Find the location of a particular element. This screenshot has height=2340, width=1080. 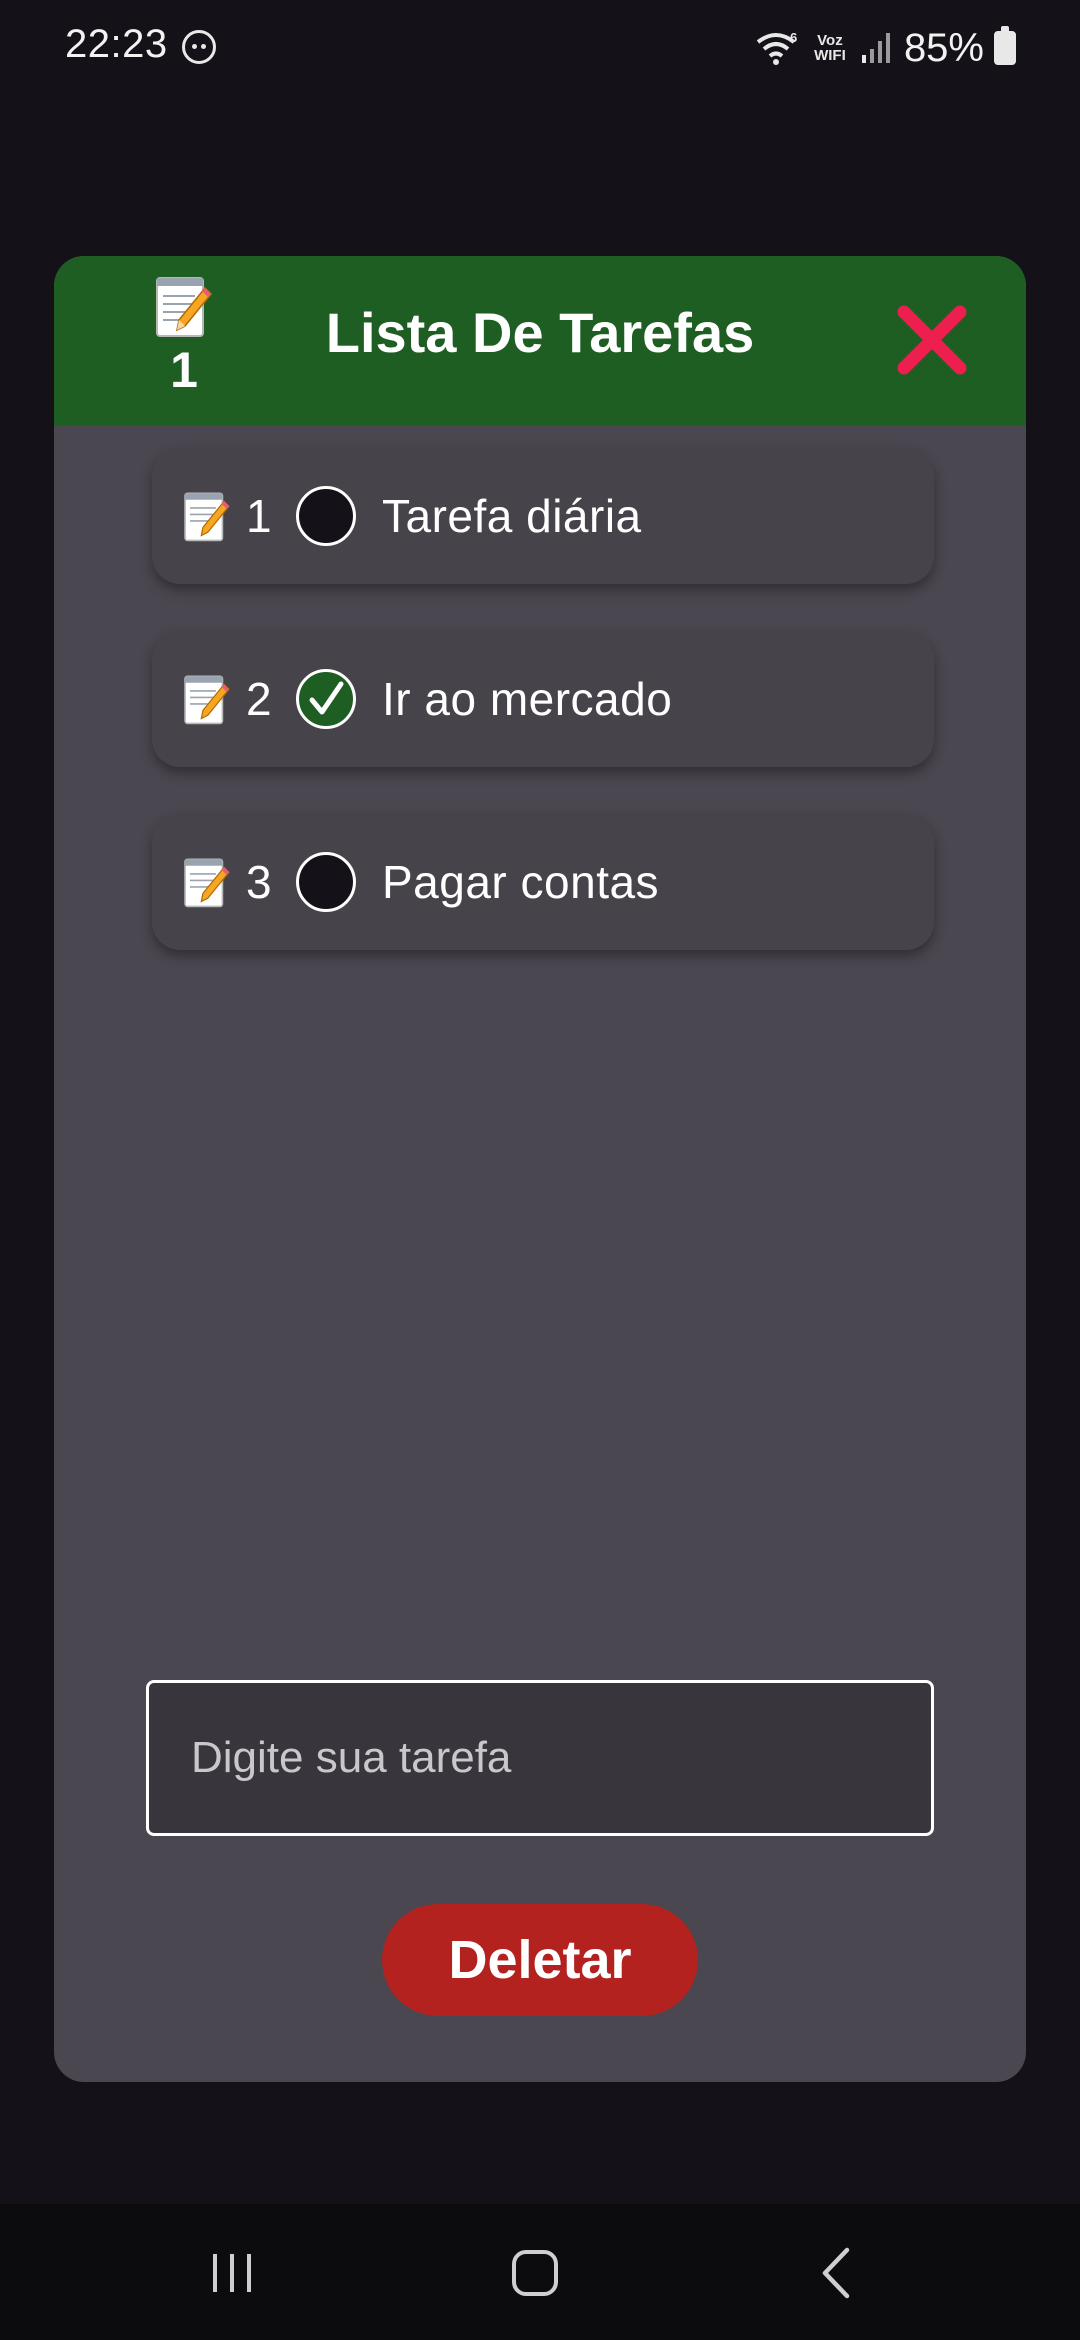

task-index: 3 is located at coordinates (259, 882).